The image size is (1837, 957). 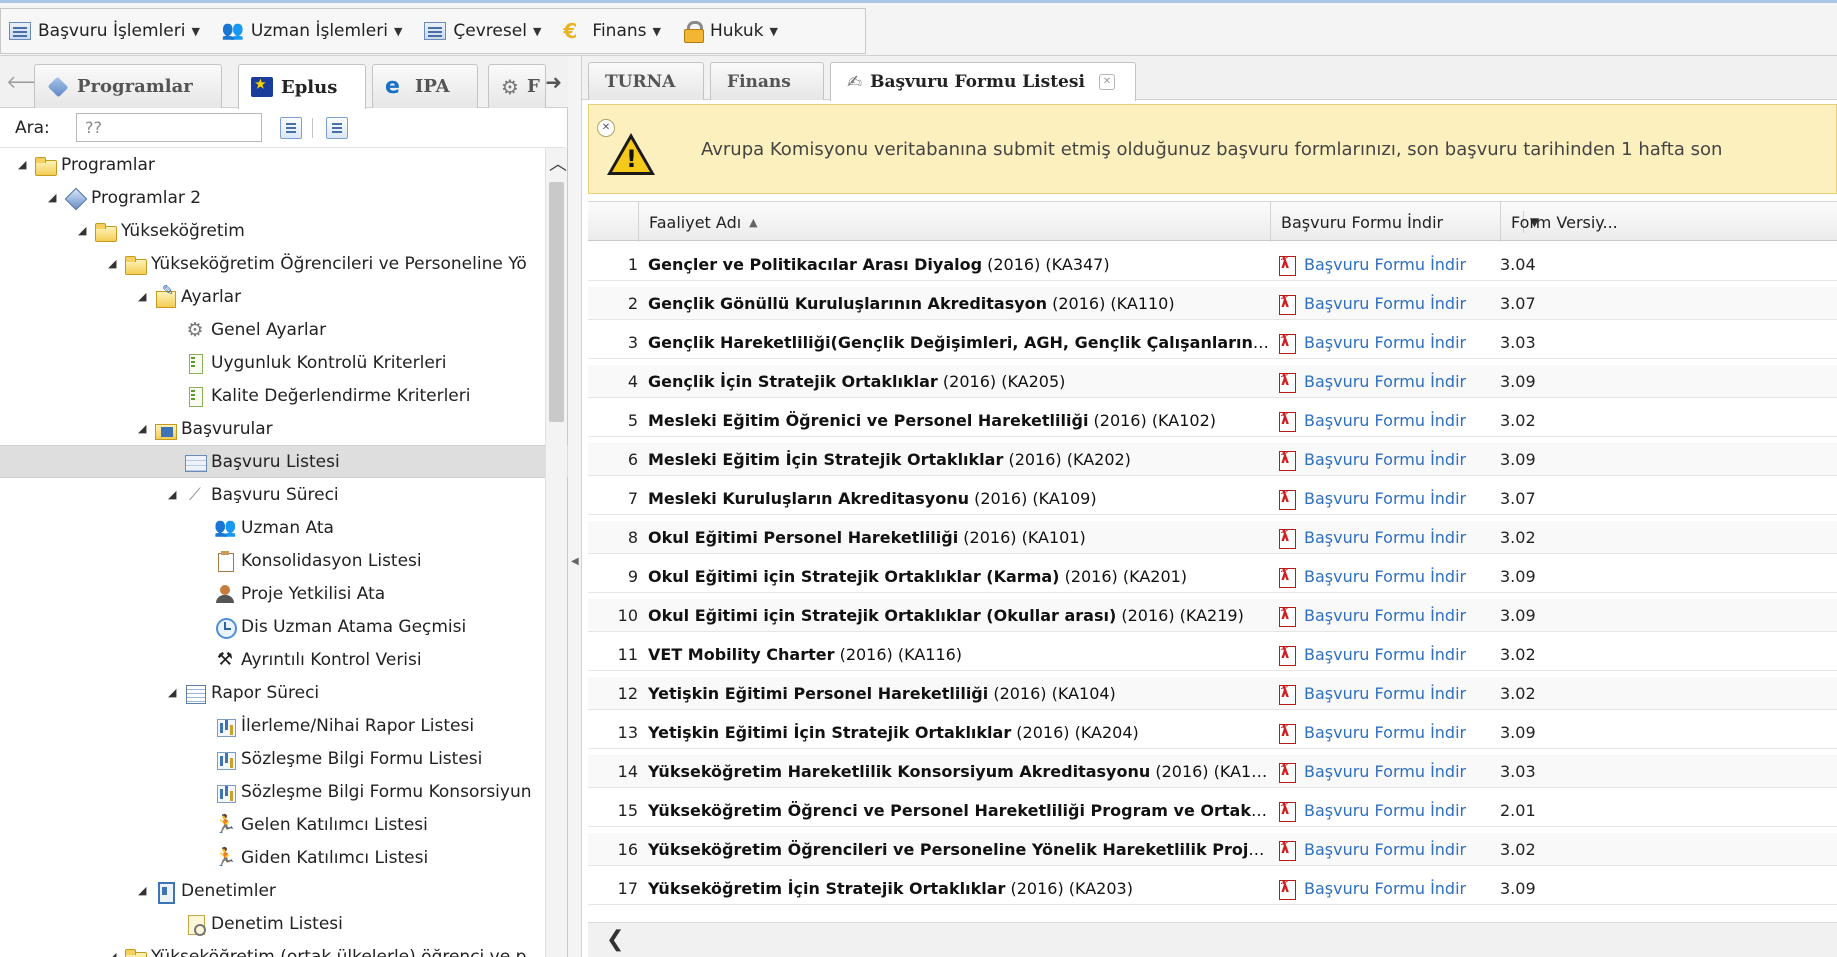 What do you see at coordinates (556, 552) in the screenshot?
I see `tree-scrollbar: ︿` at bounding box center [556, 552].